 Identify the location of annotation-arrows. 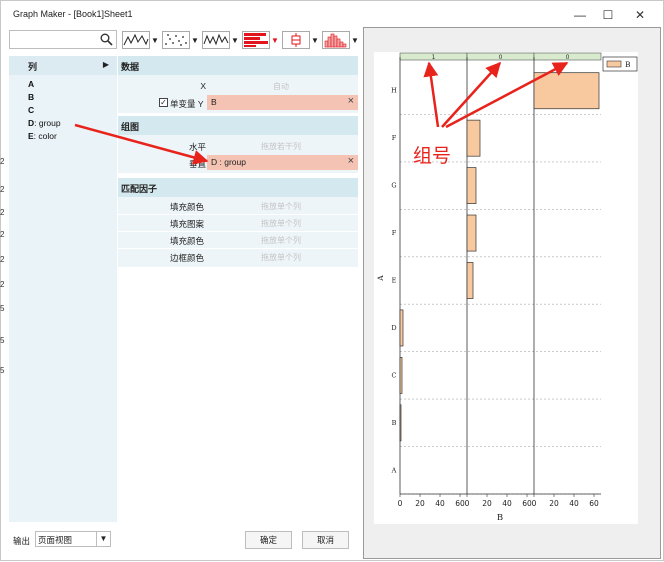
(321, 113).